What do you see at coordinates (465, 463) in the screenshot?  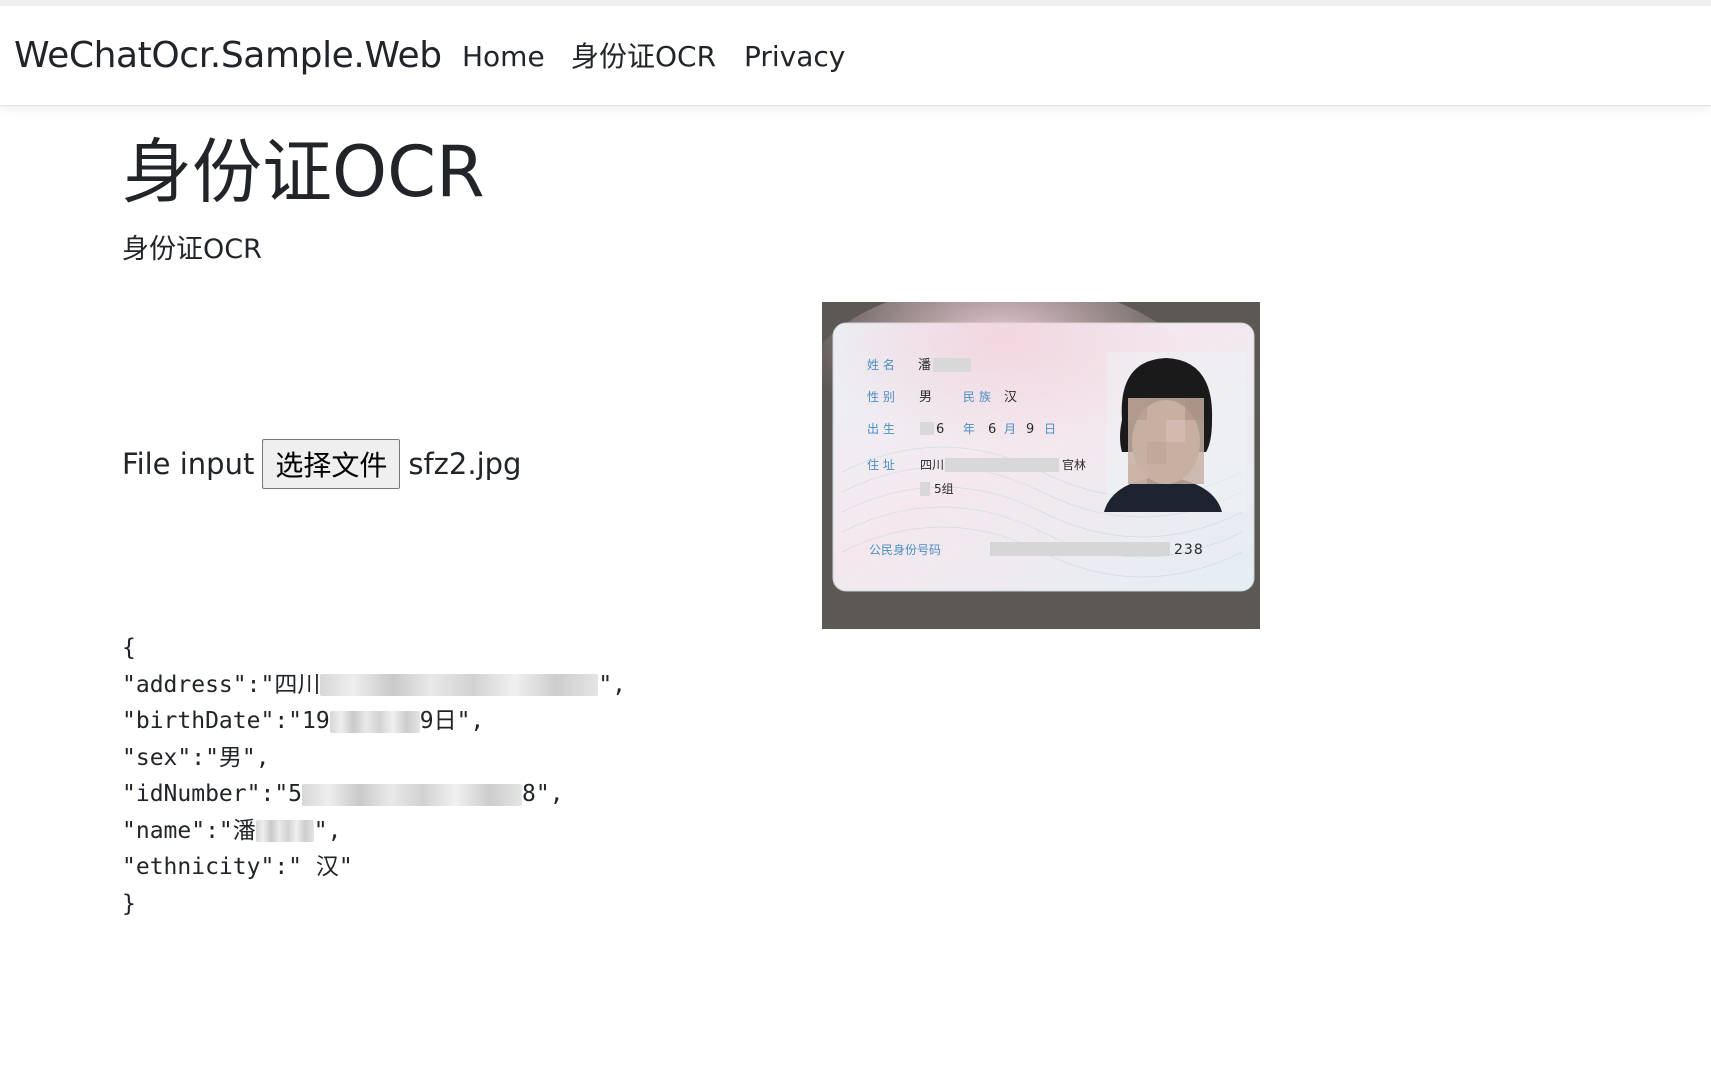 I see `selected-file-name: sfz2.jpg` at bounding box center [465, 463].